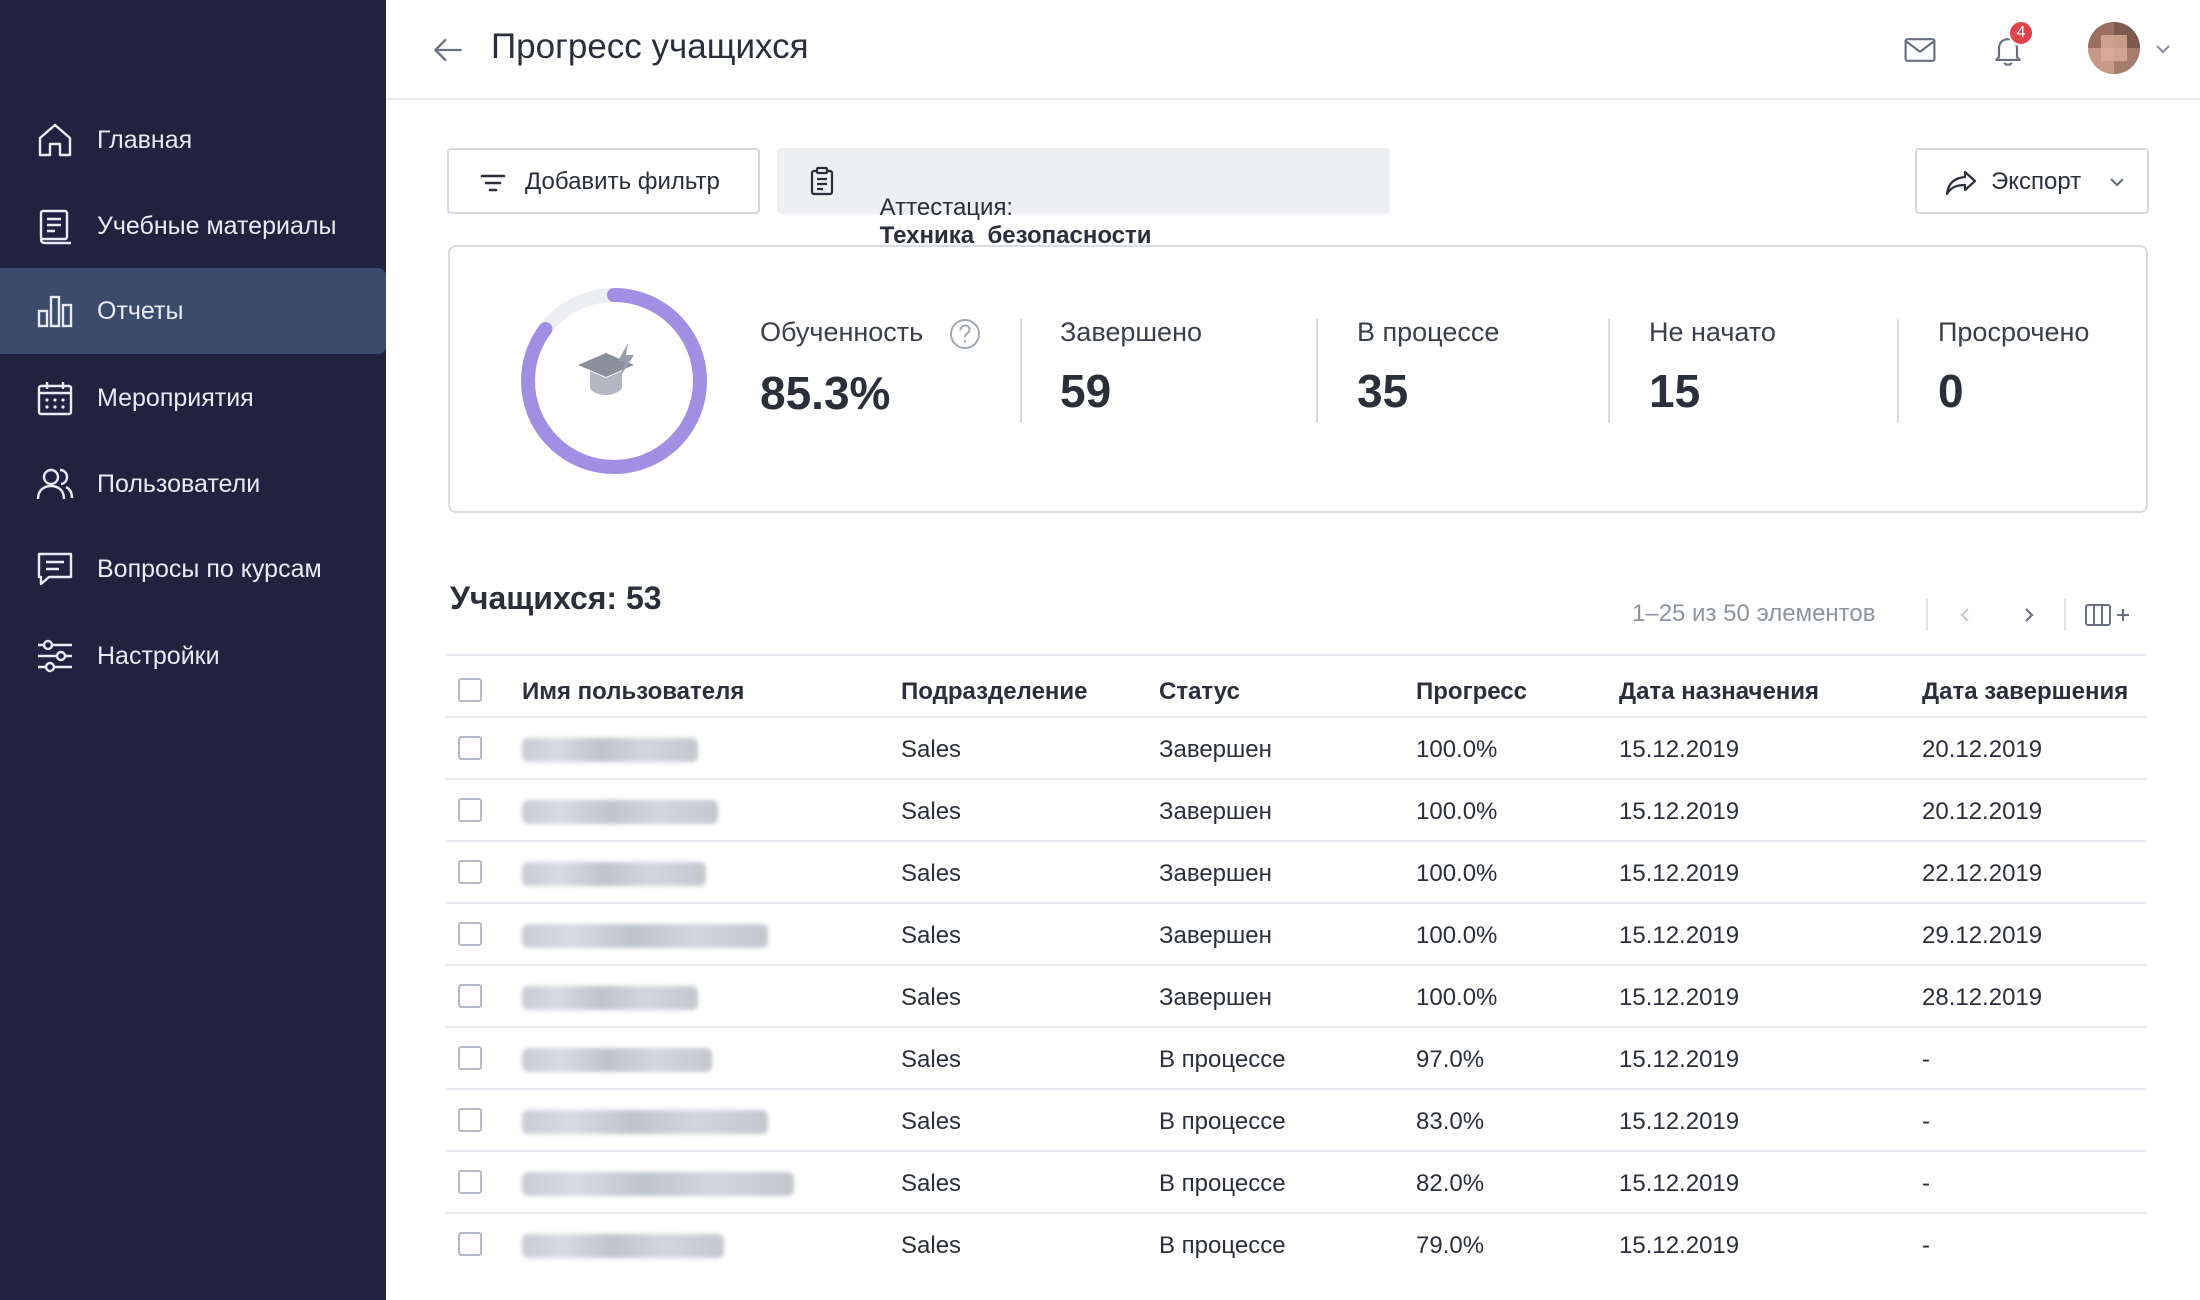  Describe the element at coordinates (1296, 871) in the screenshot. I see `table-row: Sales Завершен 100.0% 15.12.2019 22.12.2019` at that location.